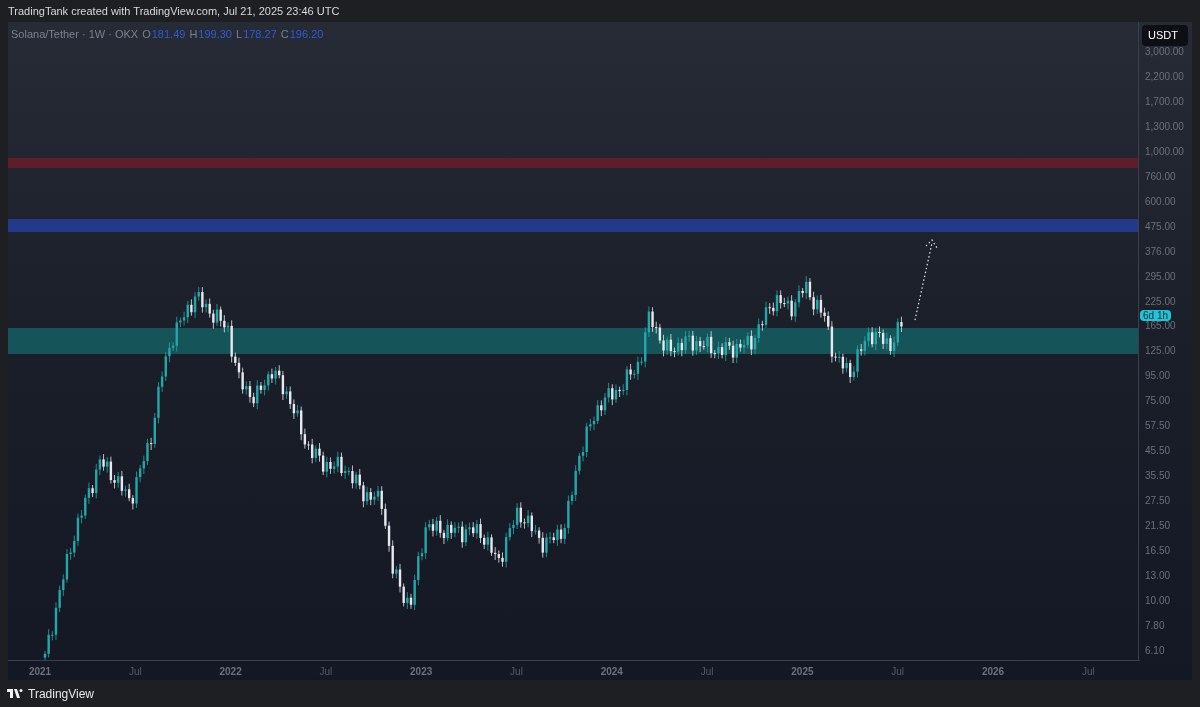 Image resolution: width=1200 pixels, height=707 pixels. What do you see at coordinates (230, 672) in the screenshot?
I see `time-label: 2022` at bounding box center [230, 672].